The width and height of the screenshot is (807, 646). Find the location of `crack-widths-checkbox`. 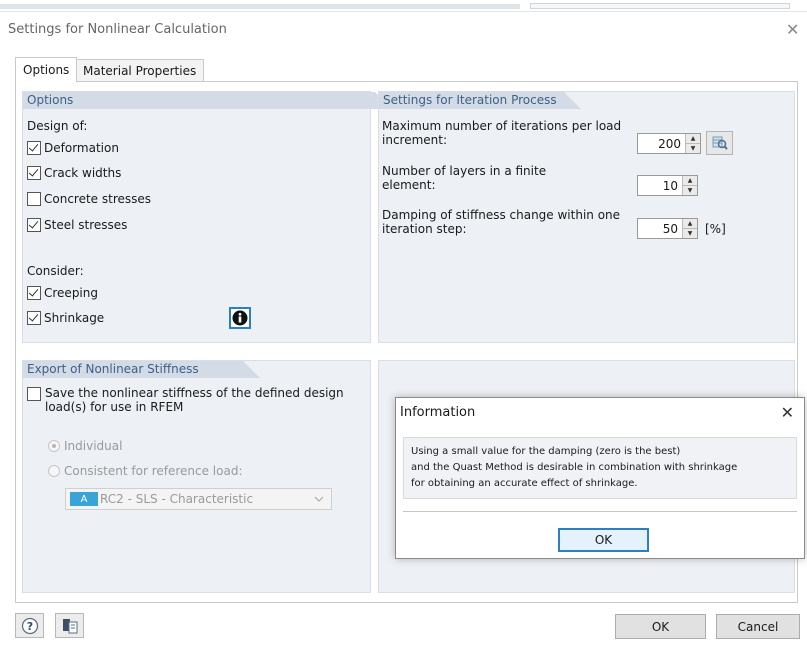

crack-widths-checkbox is located at coordinates (34, 173).